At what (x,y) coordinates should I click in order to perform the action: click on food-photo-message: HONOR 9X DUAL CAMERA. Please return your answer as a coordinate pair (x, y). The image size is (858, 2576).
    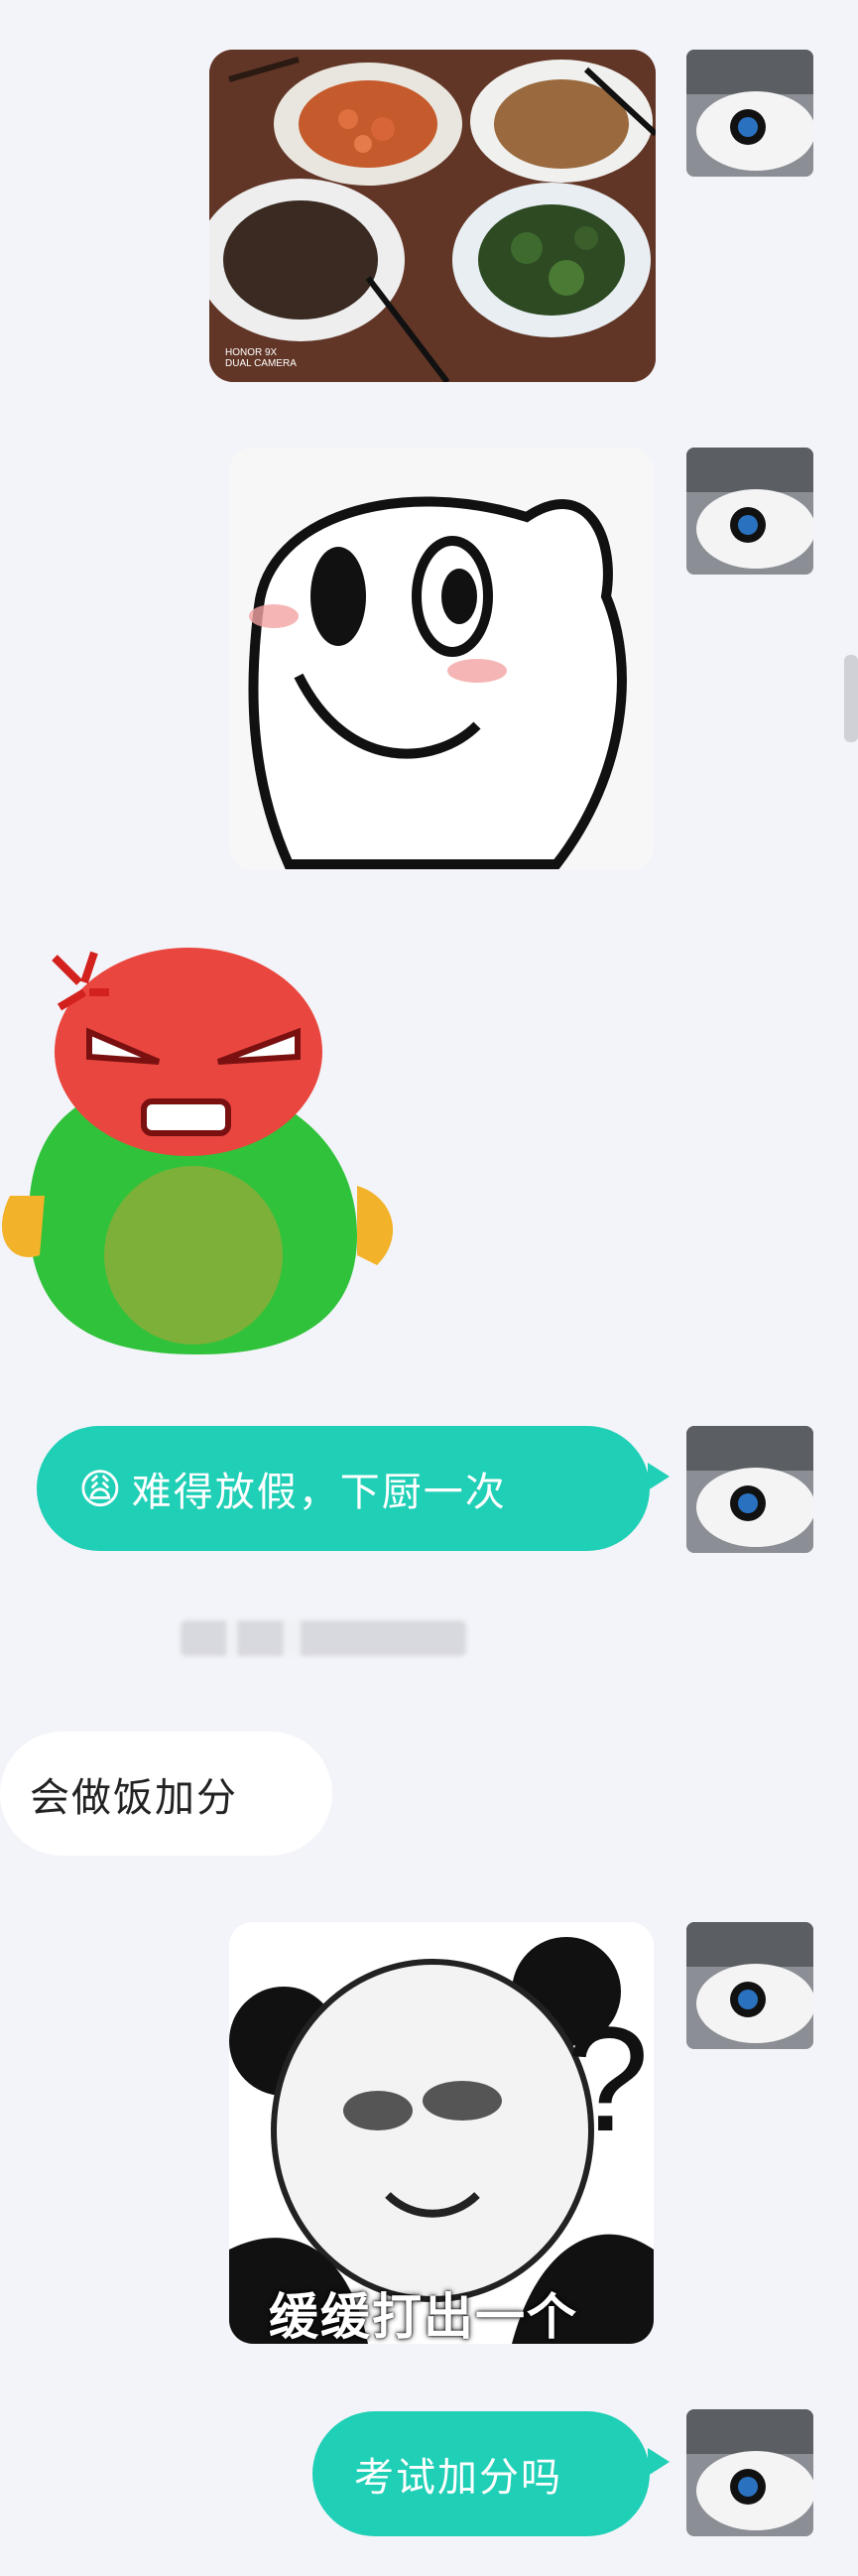
    Looking at the image, I should click on (432, 216).